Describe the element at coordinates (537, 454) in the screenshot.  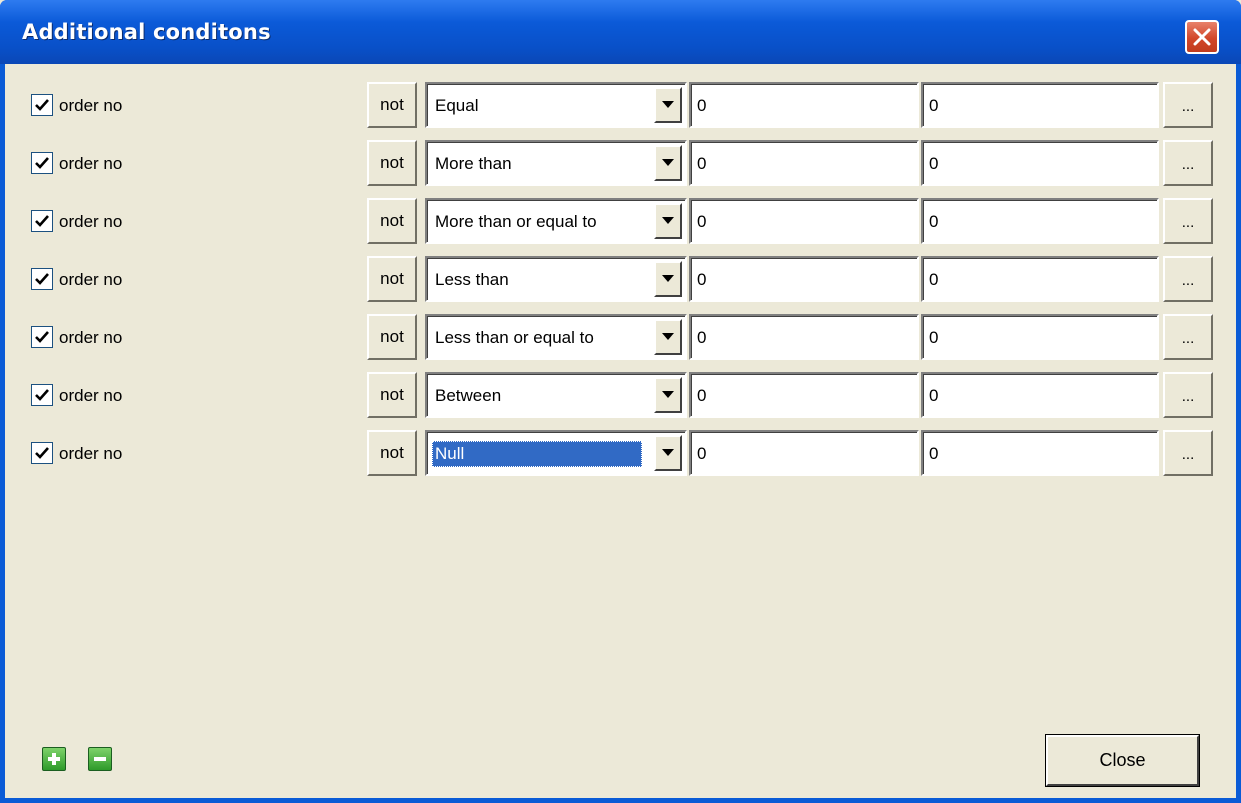
I see `operator-value: Null` at that location.